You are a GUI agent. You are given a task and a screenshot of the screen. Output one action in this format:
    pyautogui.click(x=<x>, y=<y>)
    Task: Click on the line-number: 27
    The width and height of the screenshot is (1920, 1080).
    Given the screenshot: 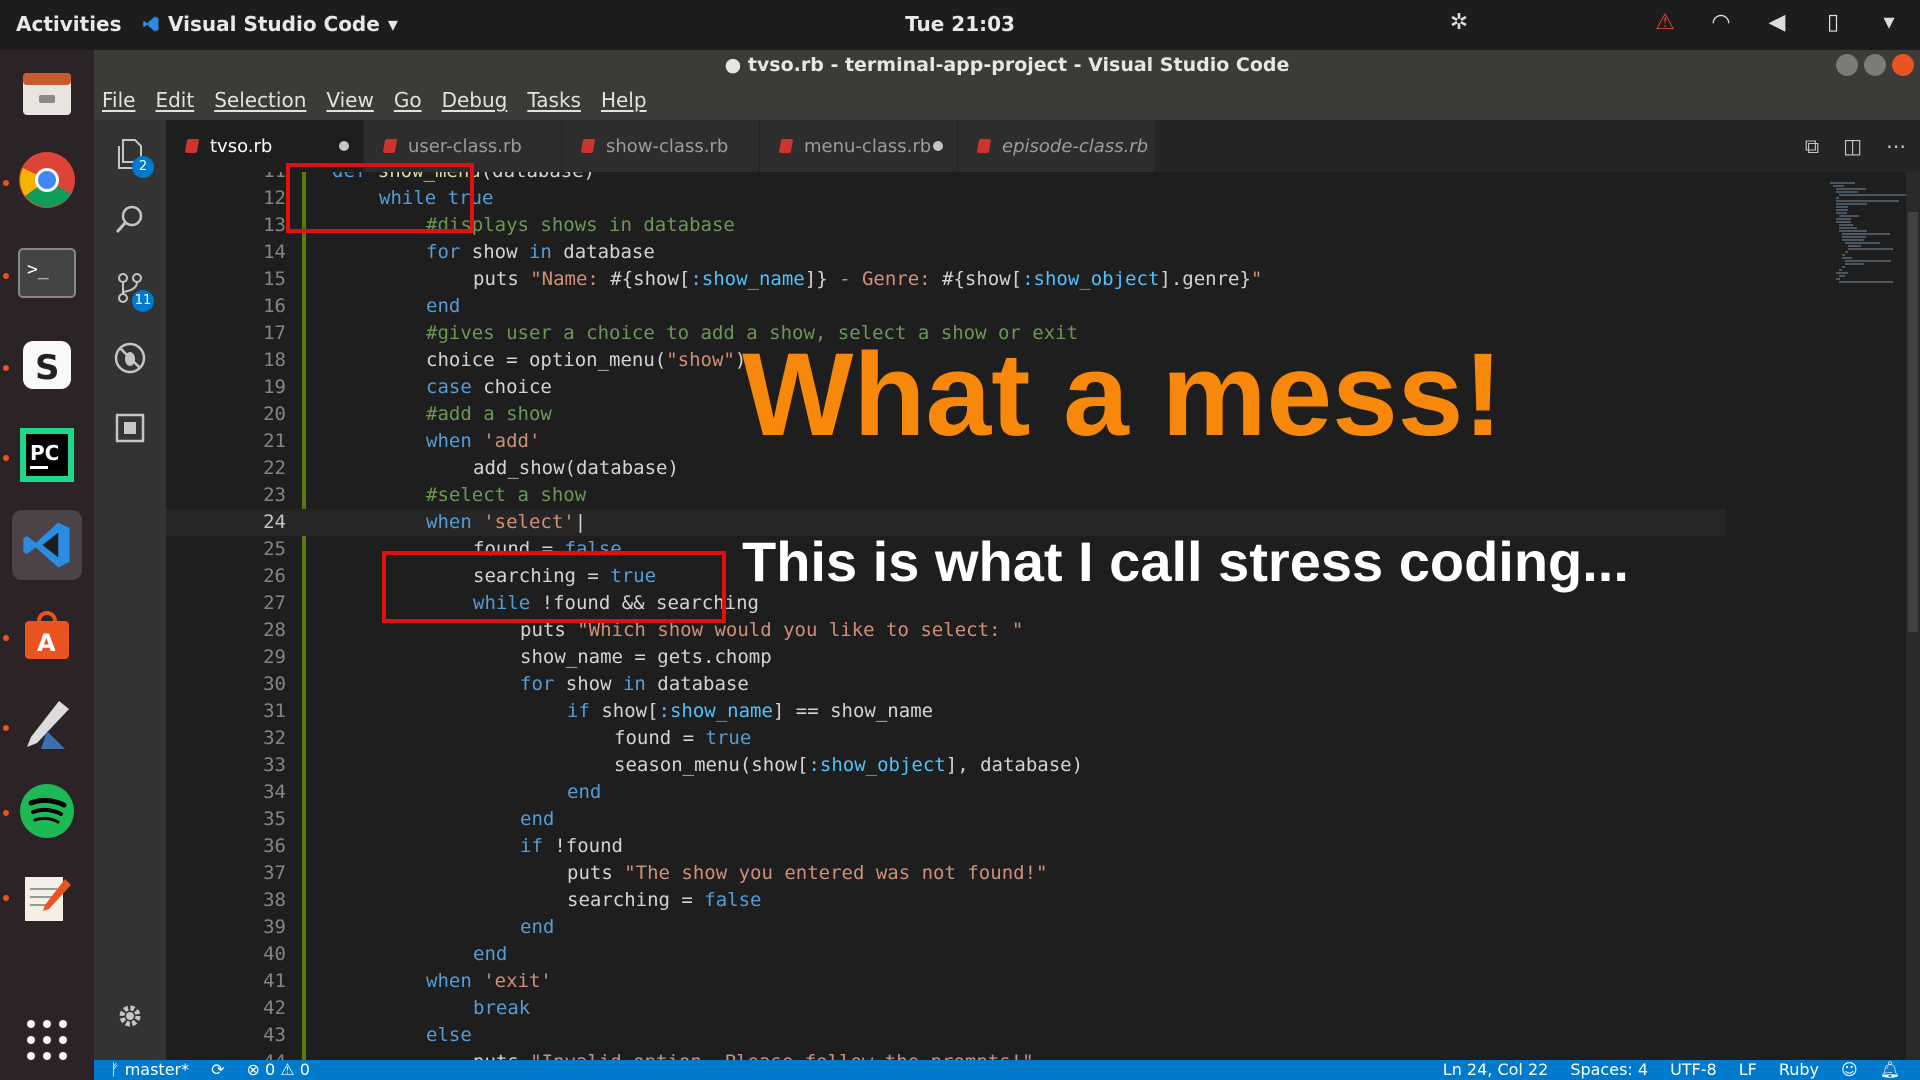 What is the action you would take?
    pyautogui.click(x=226, y=603)
    